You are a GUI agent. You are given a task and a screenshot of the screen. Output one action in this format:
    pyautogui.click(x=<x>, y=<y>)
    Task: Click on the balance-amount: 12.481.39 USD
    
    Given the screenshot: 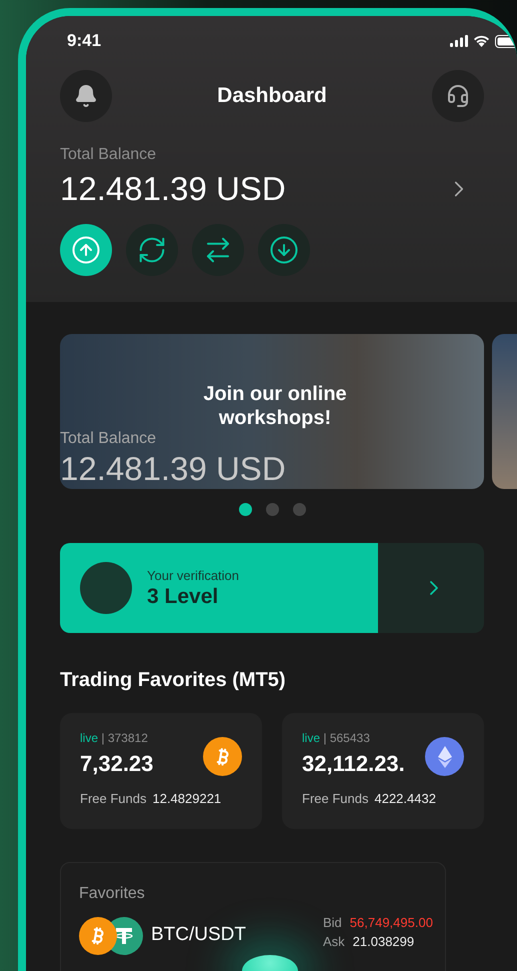 What is the action you would take?
    pyautogui.click(x=173, y=189)
    